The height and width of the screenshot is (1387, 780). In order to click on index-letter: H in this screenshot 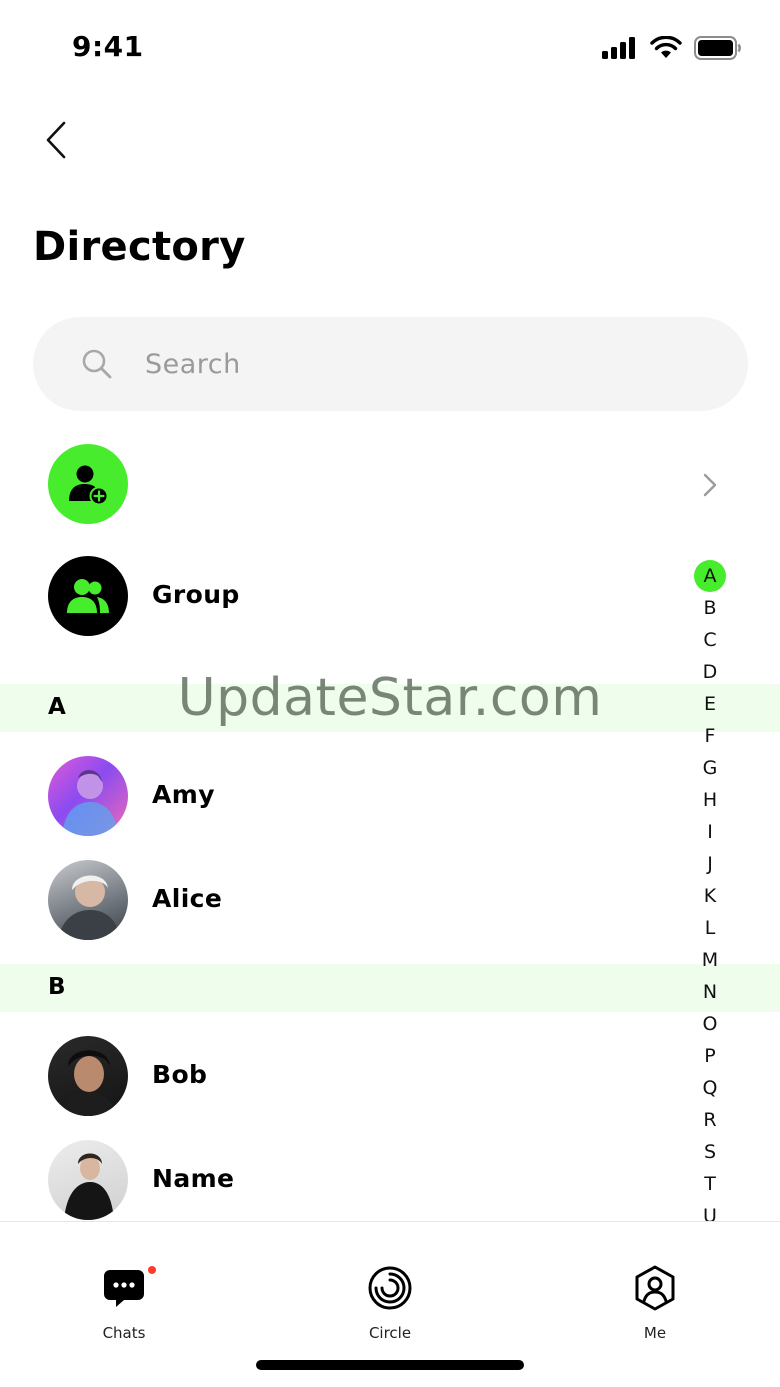, I will do `click(710, 800)`.